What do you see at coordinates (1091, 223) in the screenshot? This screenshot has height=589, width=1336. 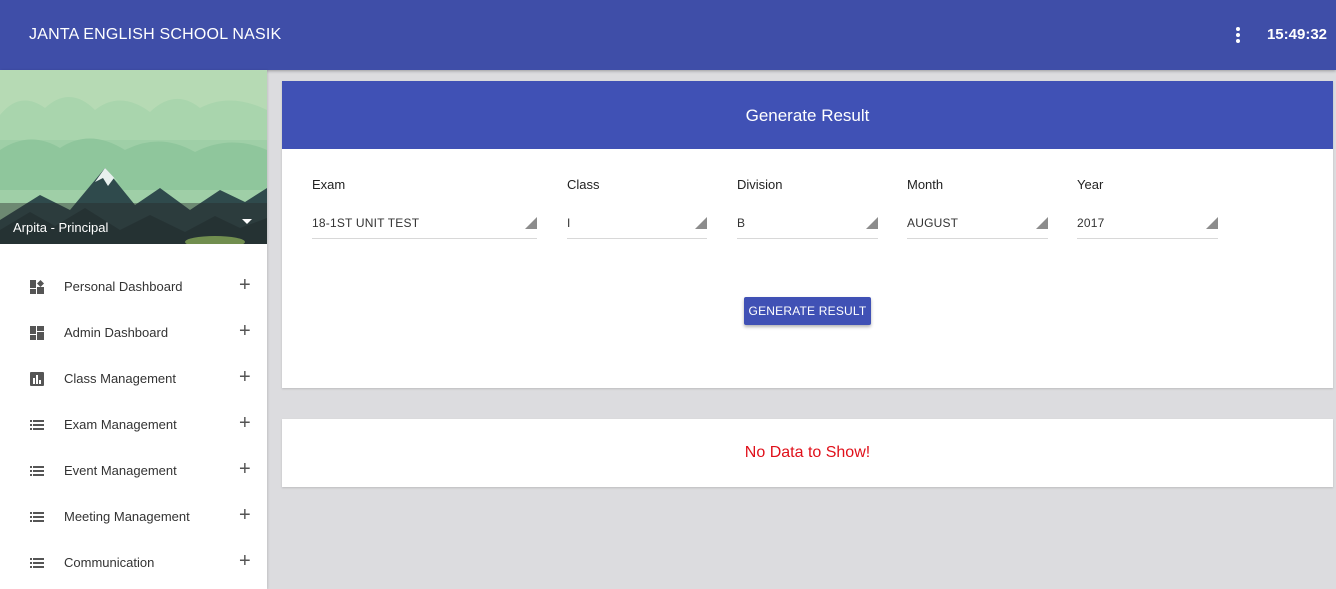 I see `year-select-value: 2017` at bounding box center [1091, 223].